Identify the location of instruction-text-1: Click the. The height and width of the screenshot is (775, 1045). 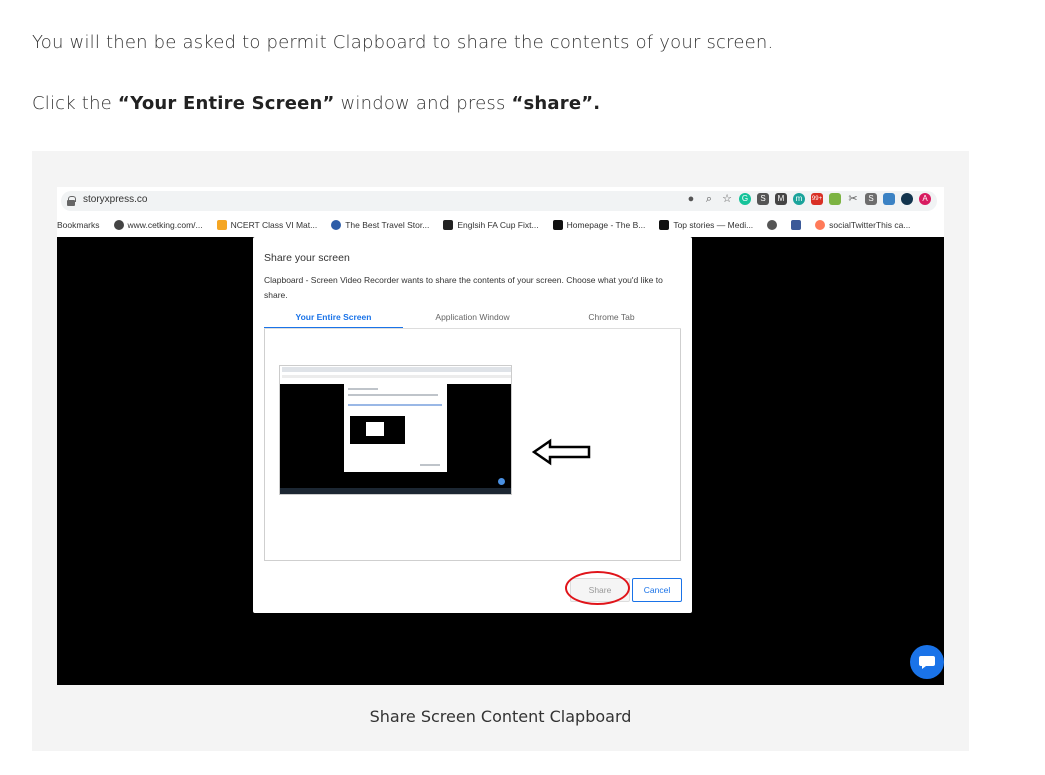
(75, 103).